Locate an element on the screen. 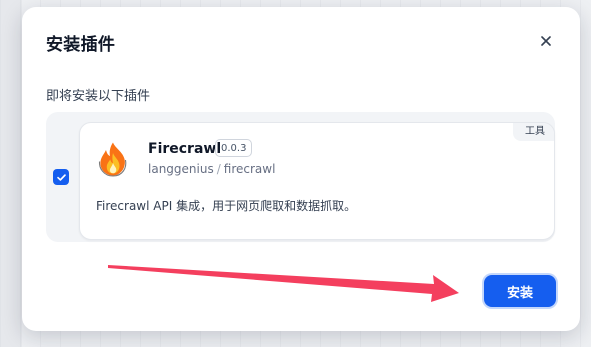 This screenshot has width=591, height=347. install-button: 安装 is located at coordinates (520, 291).